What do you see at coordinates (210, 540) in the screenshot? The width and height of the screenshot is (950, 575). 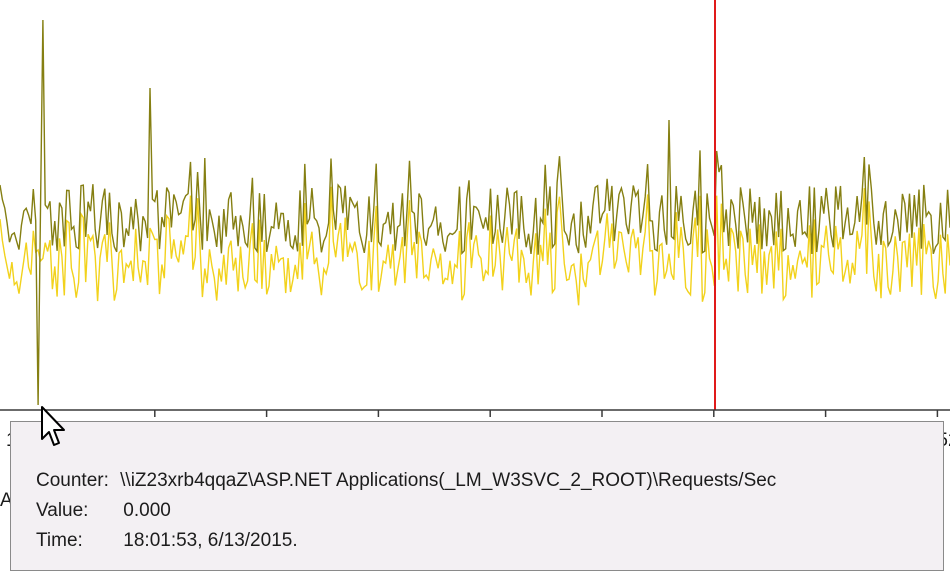 I see `tooltip-time-value: 18:01:53, 6/13/2015.` at bounding box center [210, 540].